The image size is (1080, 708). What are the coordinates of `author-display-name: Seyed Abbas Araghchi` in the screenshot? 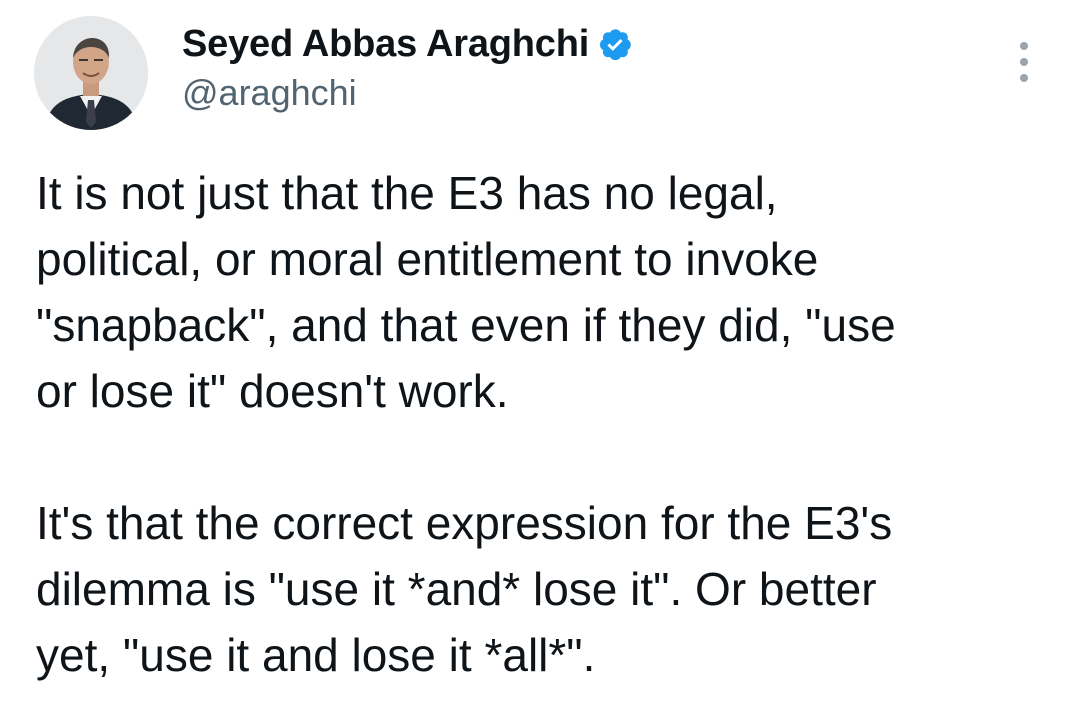 It's located at (385, 44).